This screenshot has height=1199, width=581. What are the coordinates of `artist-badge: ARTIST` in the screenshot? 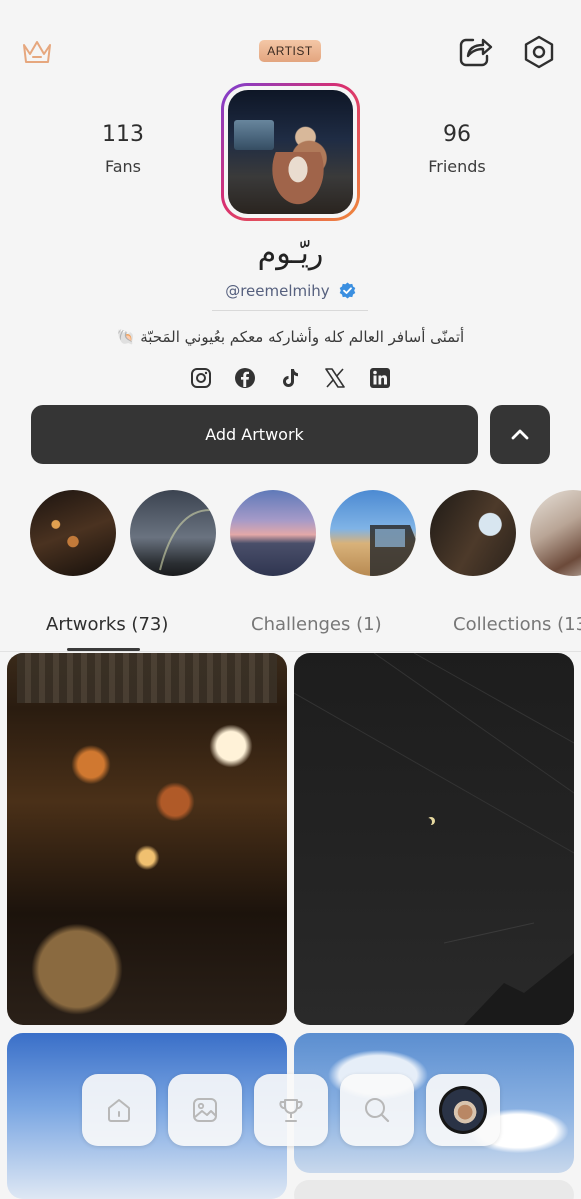 It's located at (290, 51).